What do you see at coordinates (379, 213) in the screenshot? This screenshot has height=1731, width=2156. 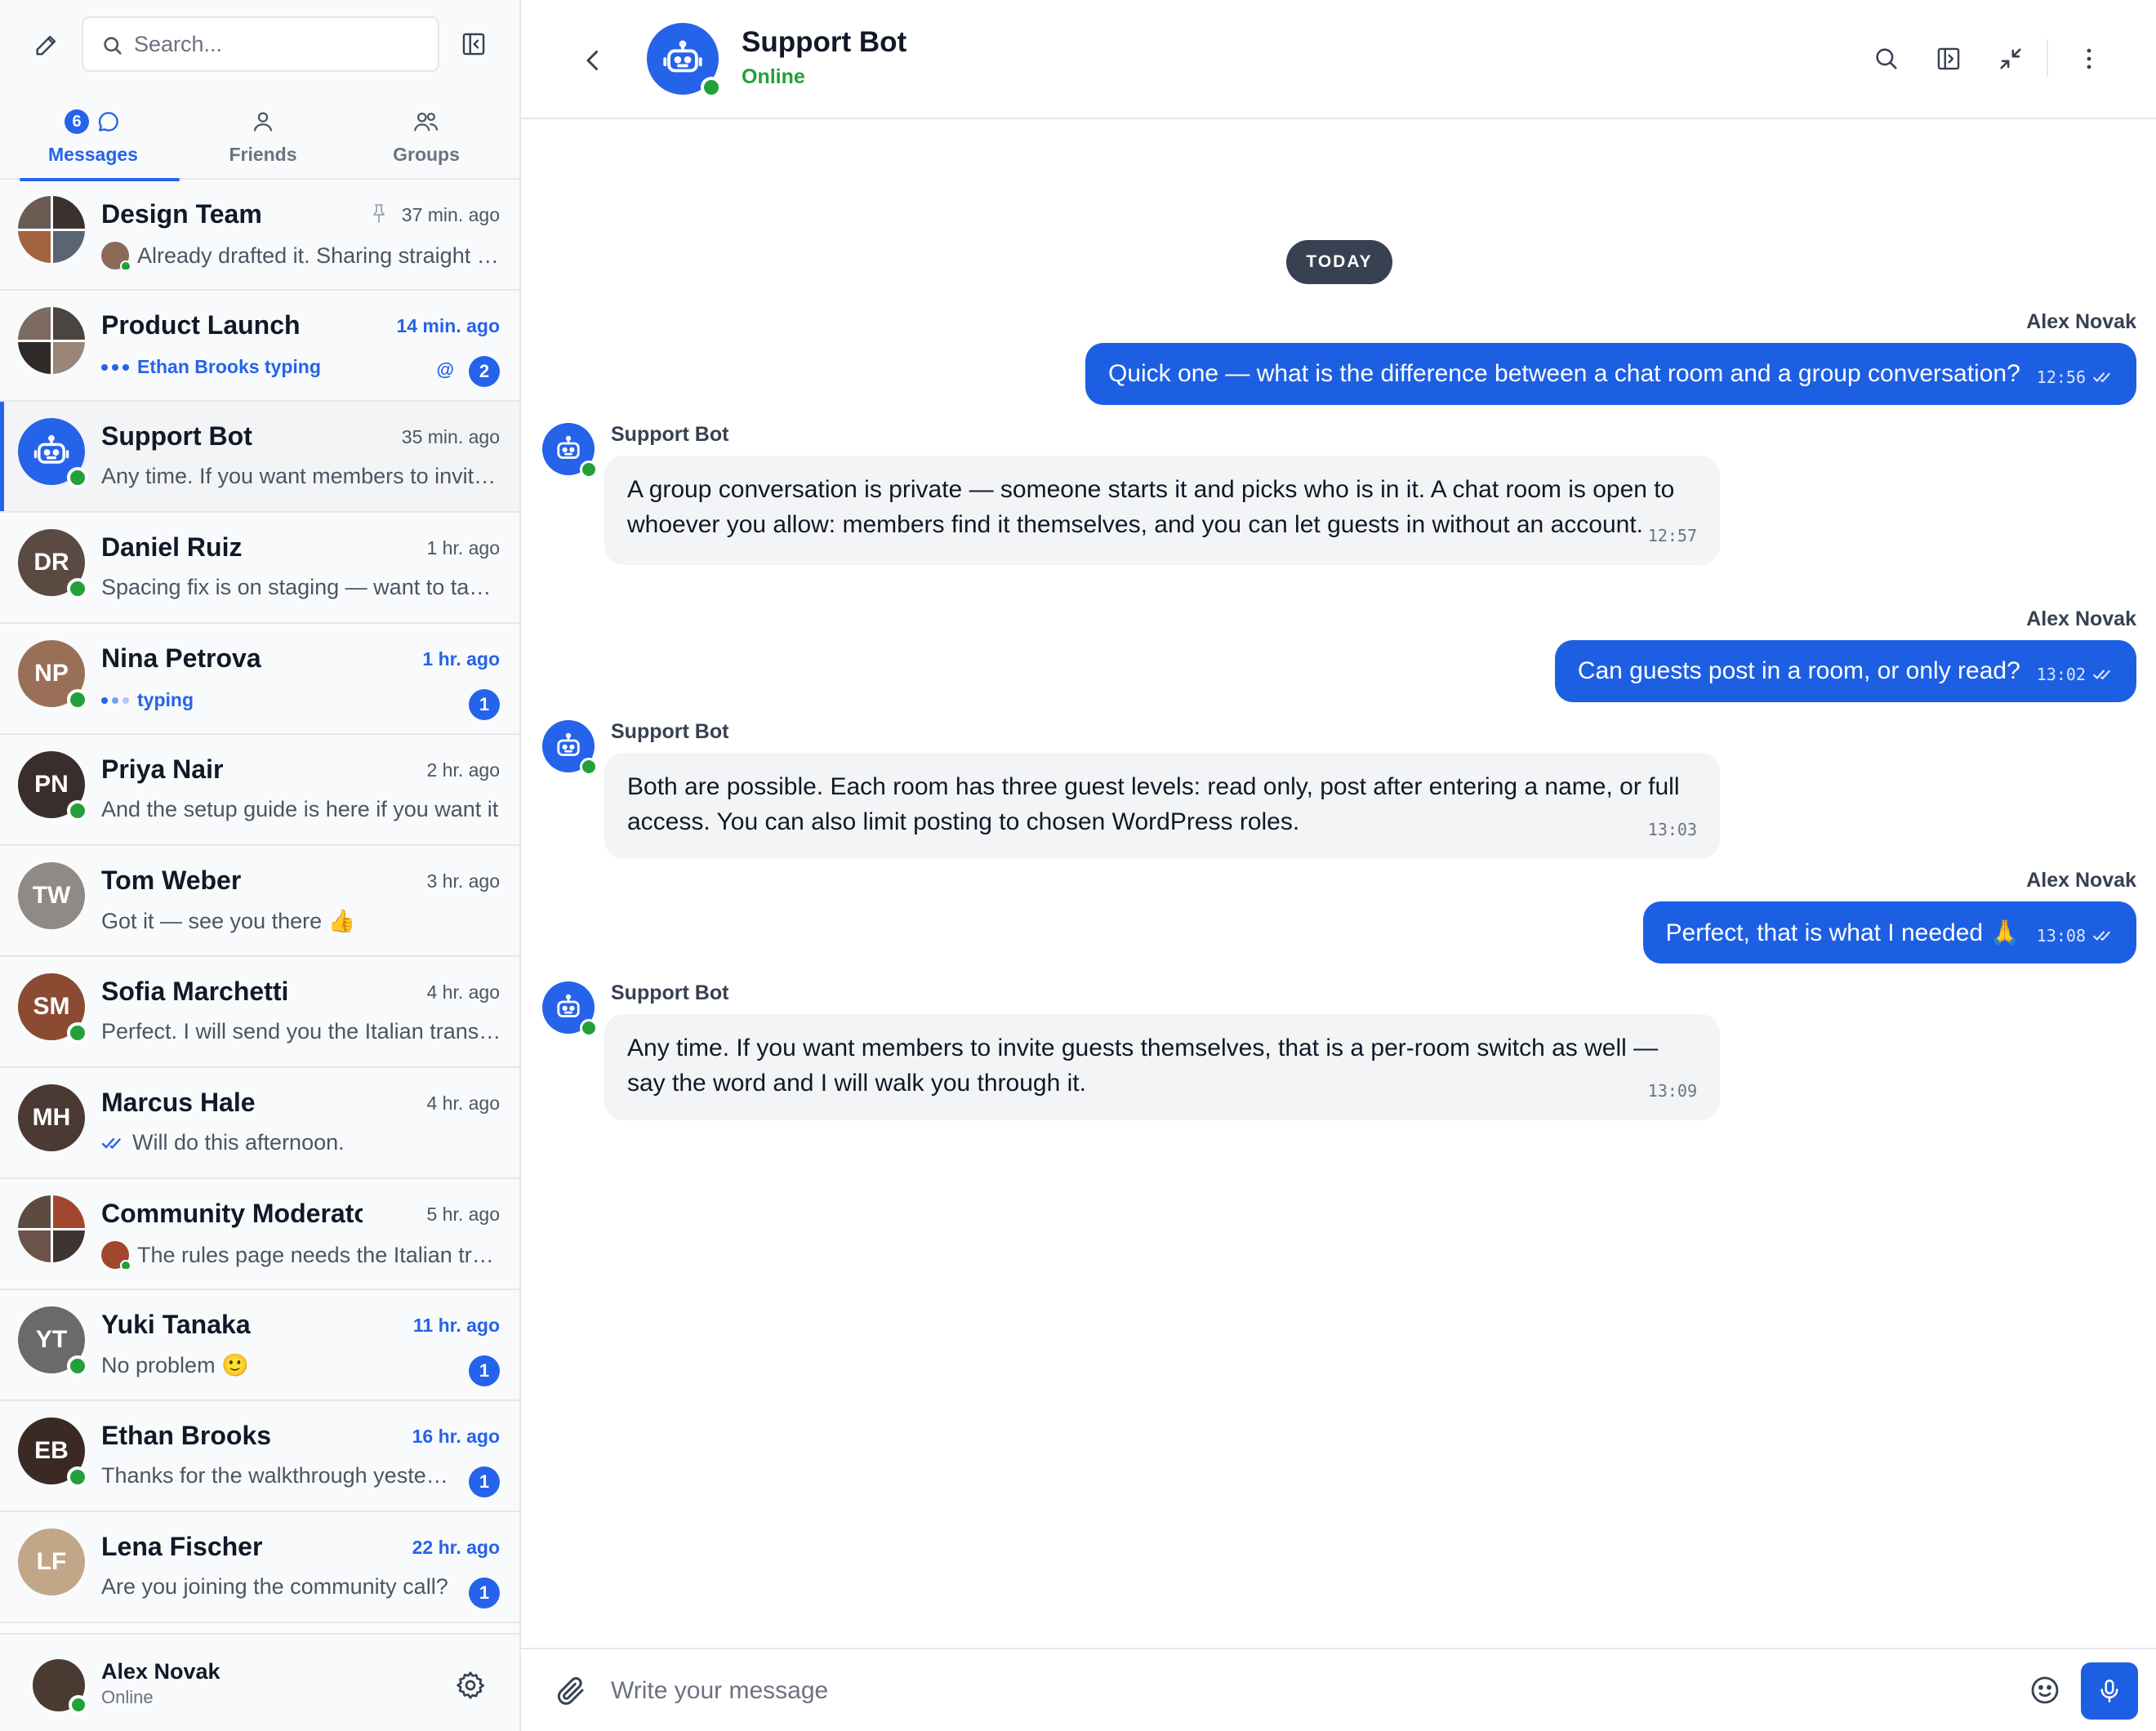 I see `pin-icon` at bounding box center [379, 213].